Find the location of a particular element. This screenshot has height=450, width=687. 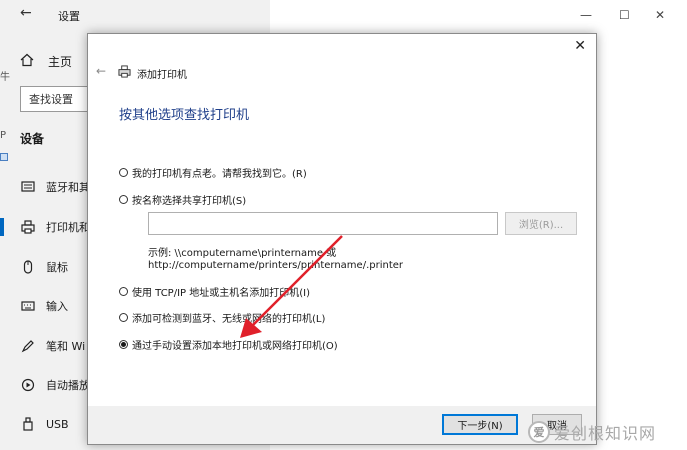

home-label: 主页 is located at coordinates (60, 61).